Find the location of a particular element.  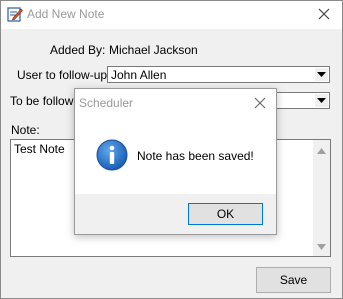

vertical-scrollbar is located at coordinates (321, 198).